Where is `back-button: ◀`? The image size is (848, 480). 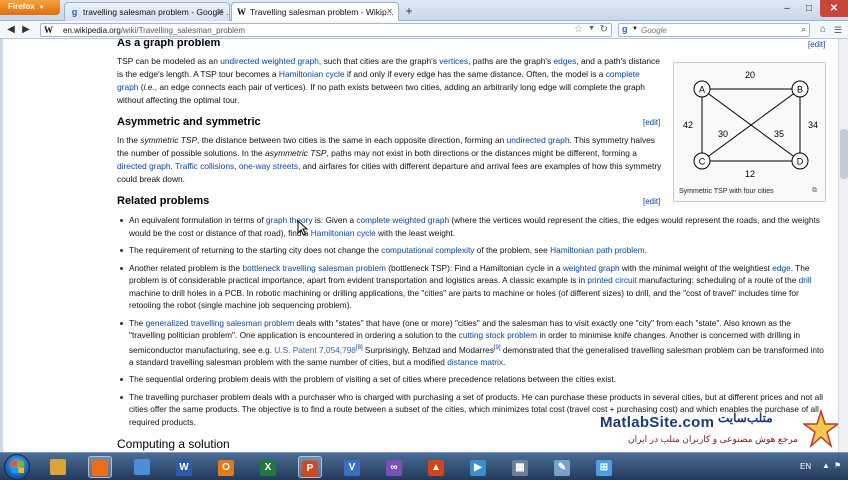 back-button: ◀ is located at coordinates (11, 30).